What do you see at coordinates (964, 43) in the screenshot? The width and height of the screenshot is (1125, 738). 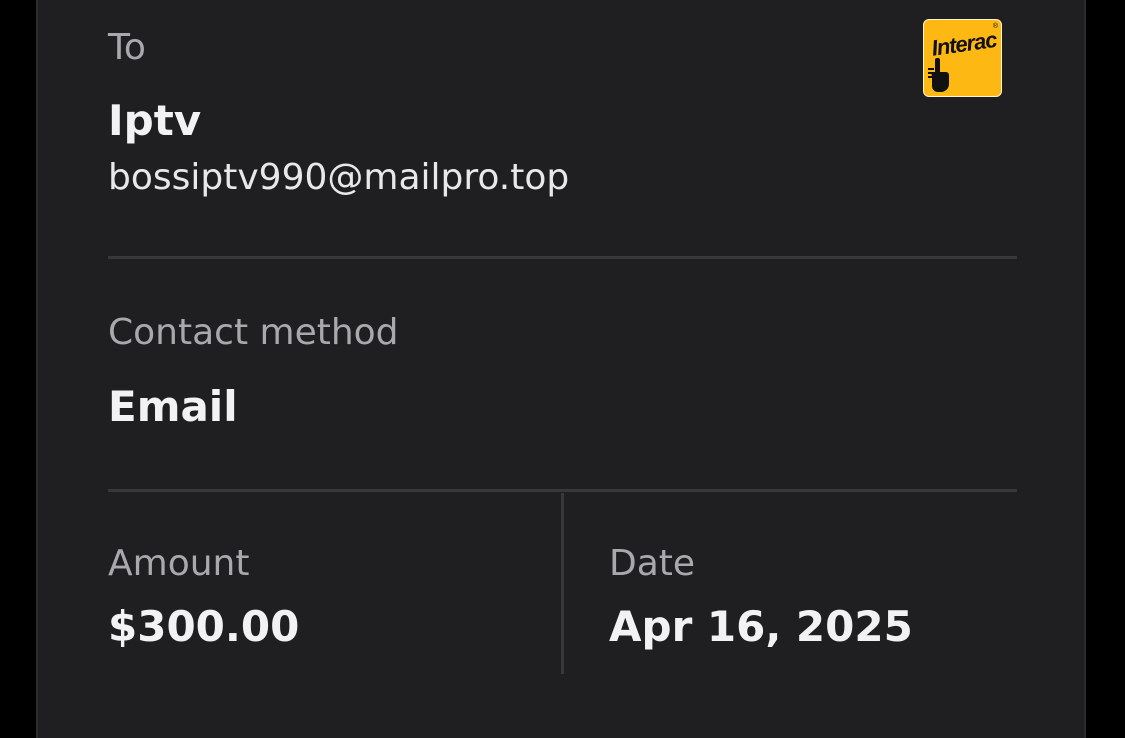 I see `interac-logo-text: Interac` at bounding box center [964, 43].